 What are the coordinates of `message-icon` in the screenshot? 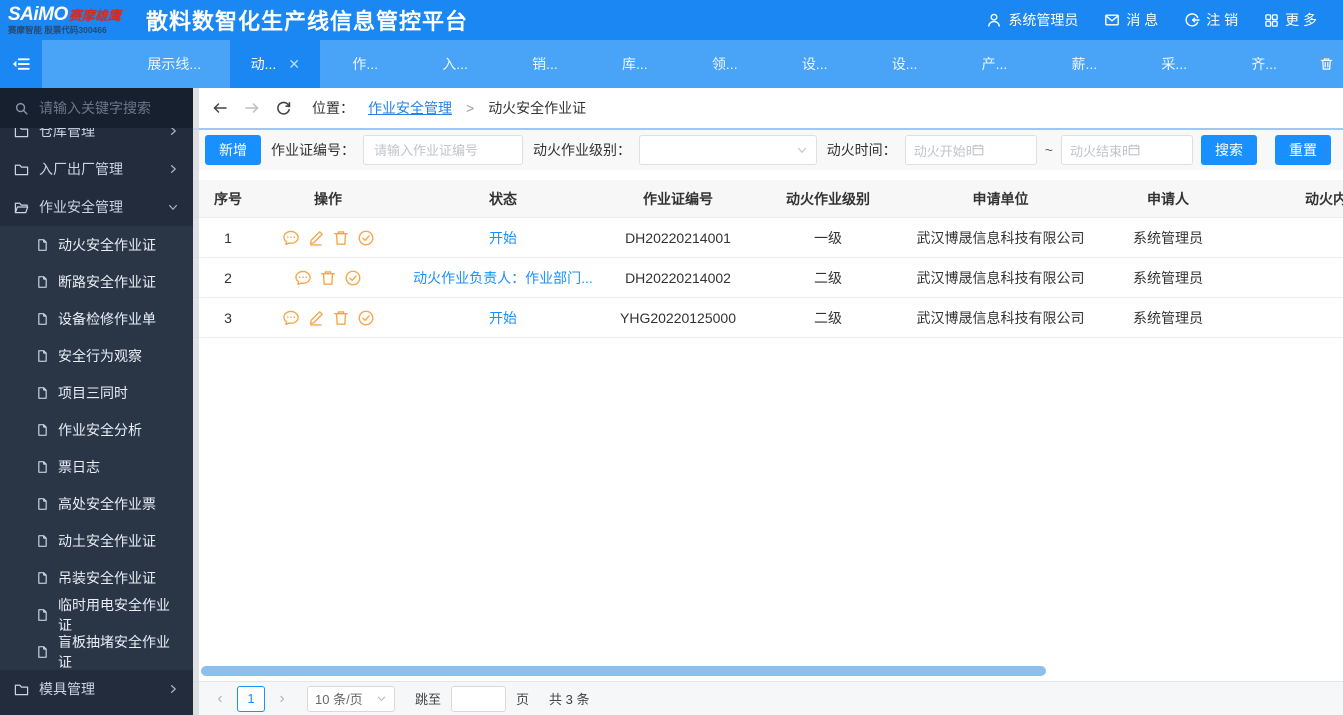 It's located at (1112, 20).